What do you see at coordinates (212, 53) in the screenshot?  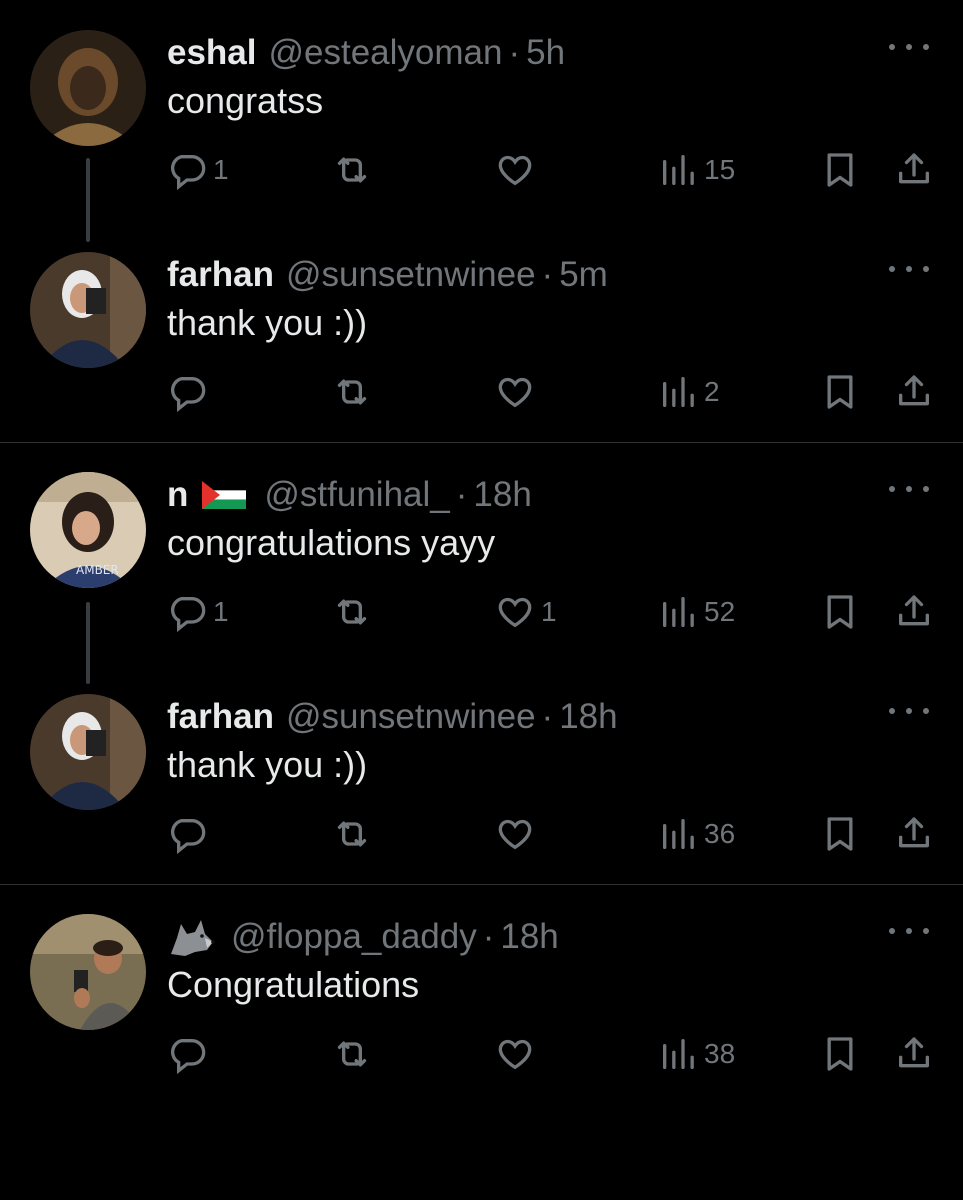 I see `display-name: eshal` at bounding box center [212, 53].